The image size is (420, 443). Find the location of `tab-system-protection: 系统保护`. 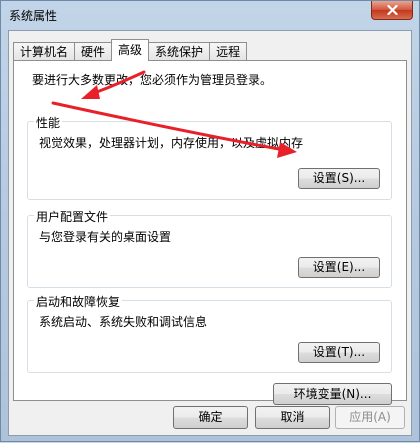

tab-system-protection: 系统保护 is located at coordinates (179, 51).